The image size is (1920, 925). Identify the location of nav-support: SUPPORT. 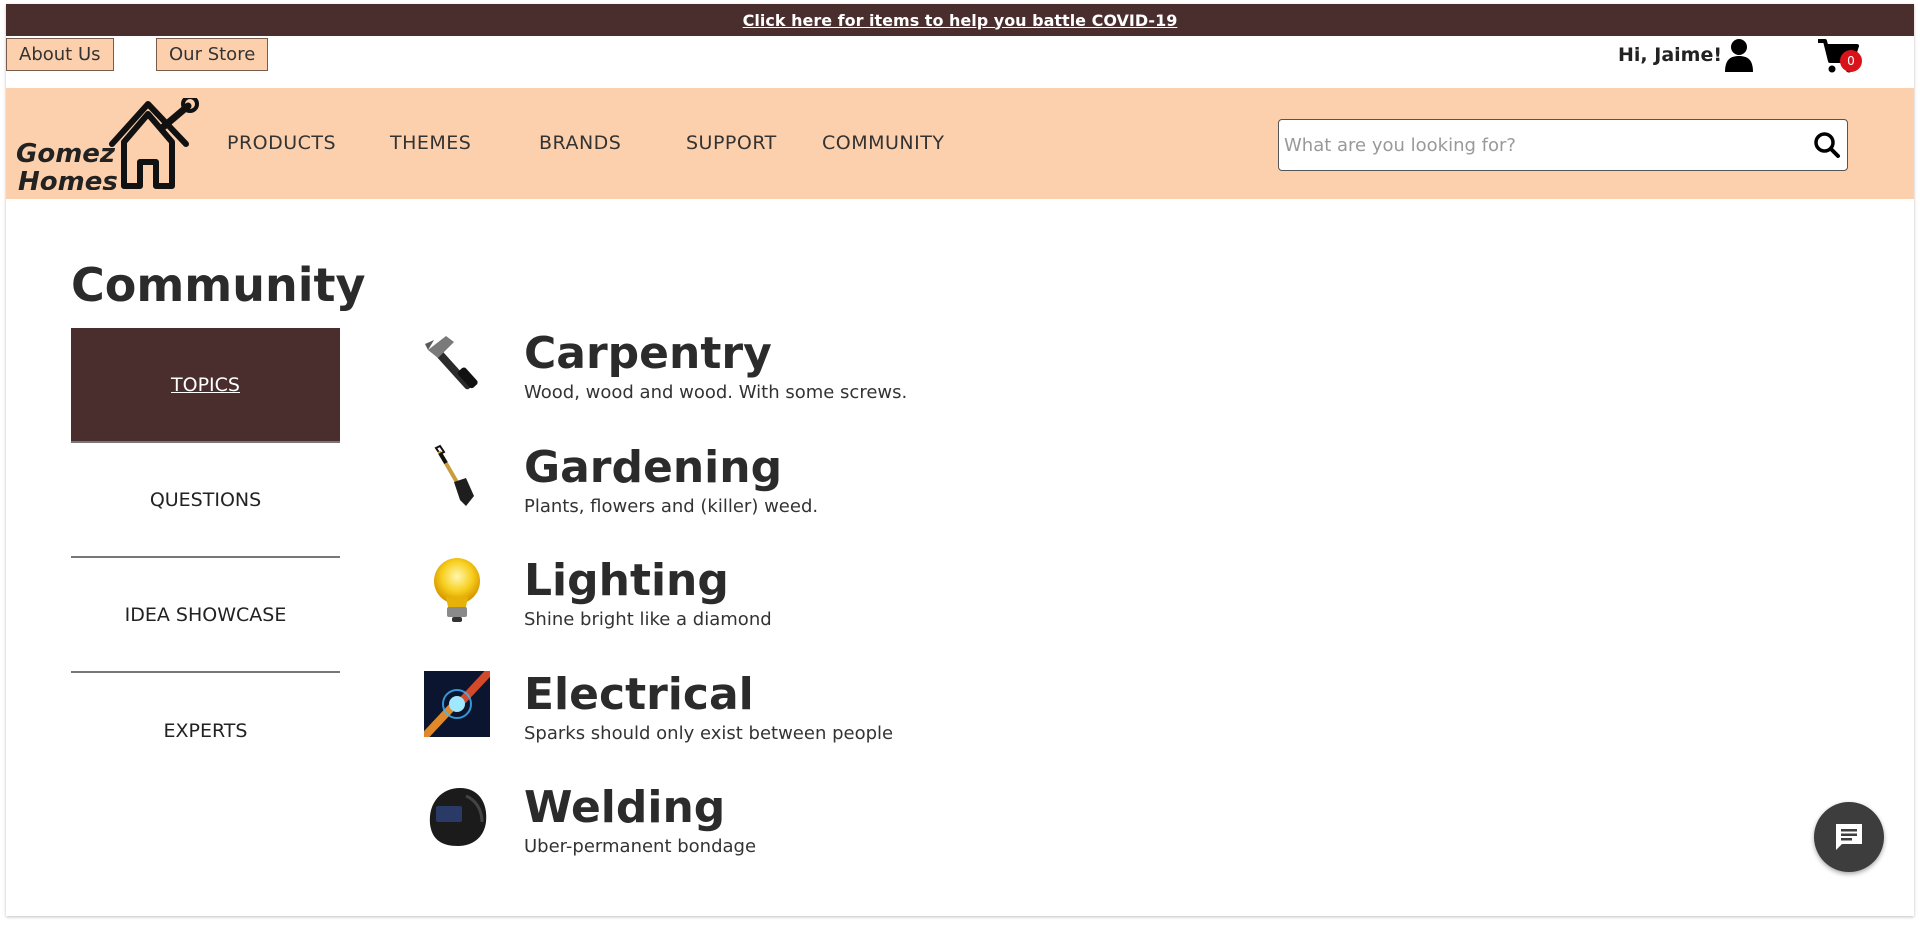
(731, 143).